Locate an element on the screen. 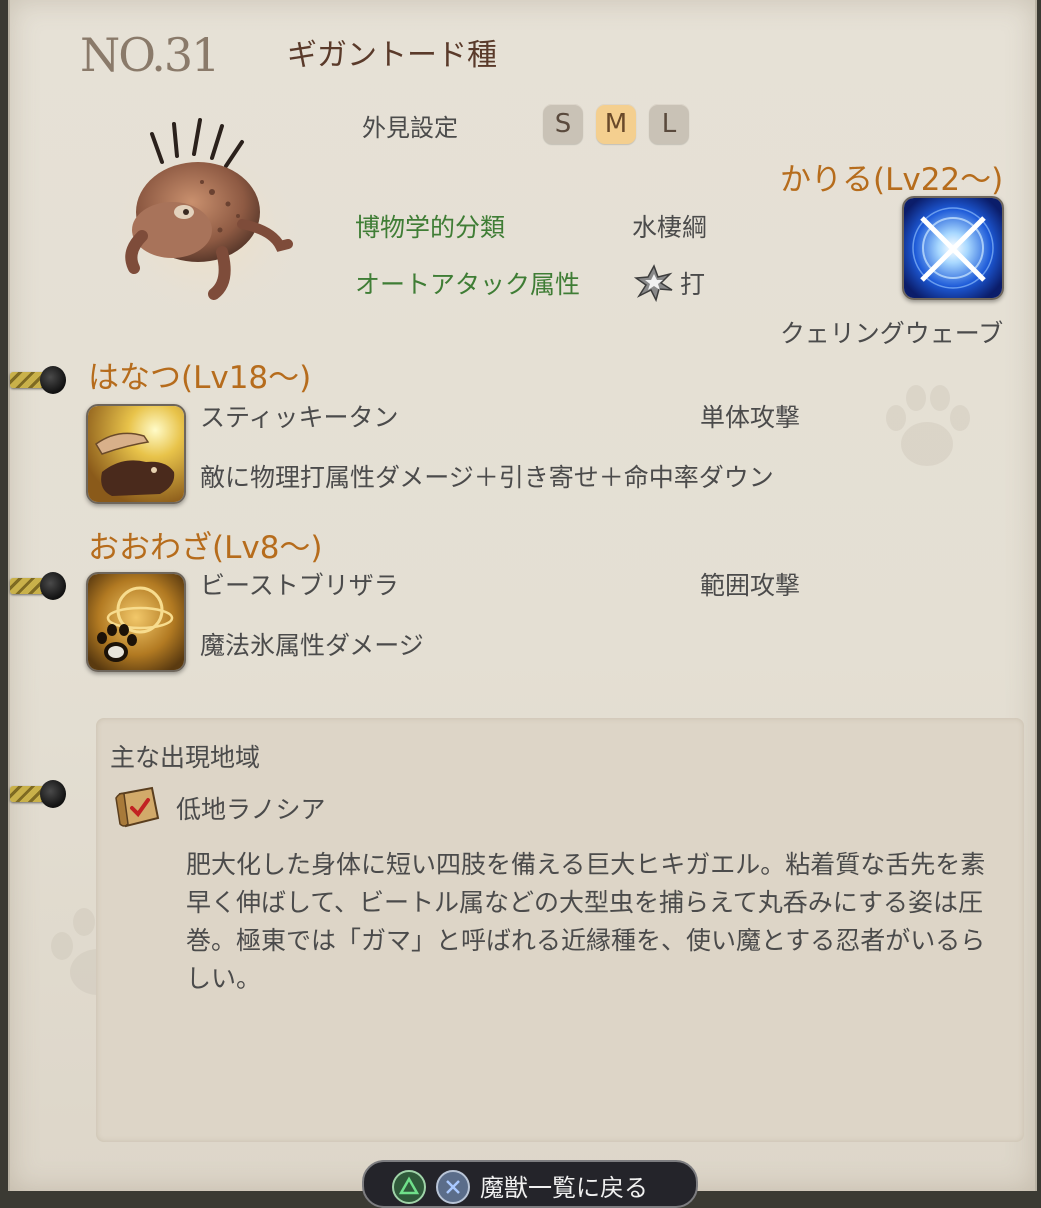  back-to-list-button: 魔獣一覧に戻る is located at coordinates (530, 1184).